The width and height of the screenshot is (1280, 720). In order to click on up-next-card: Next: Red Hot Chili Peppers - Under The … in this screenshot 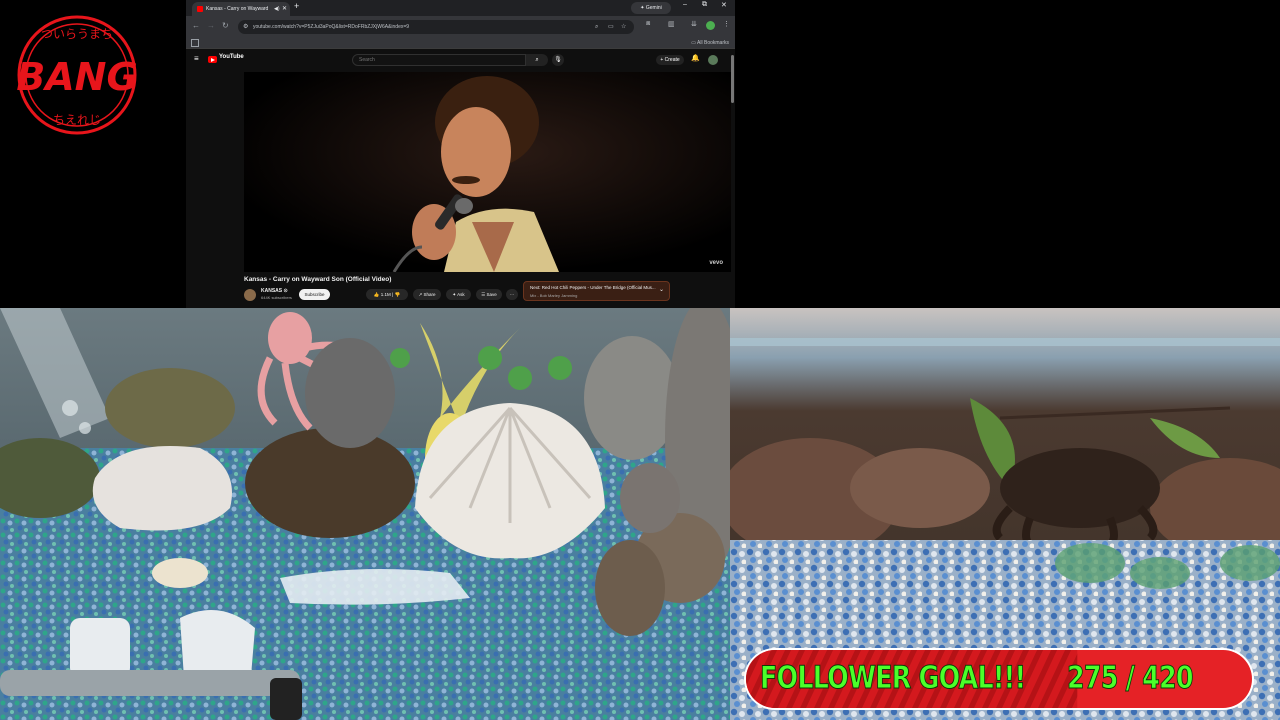, I will do `click(596, 291)`.